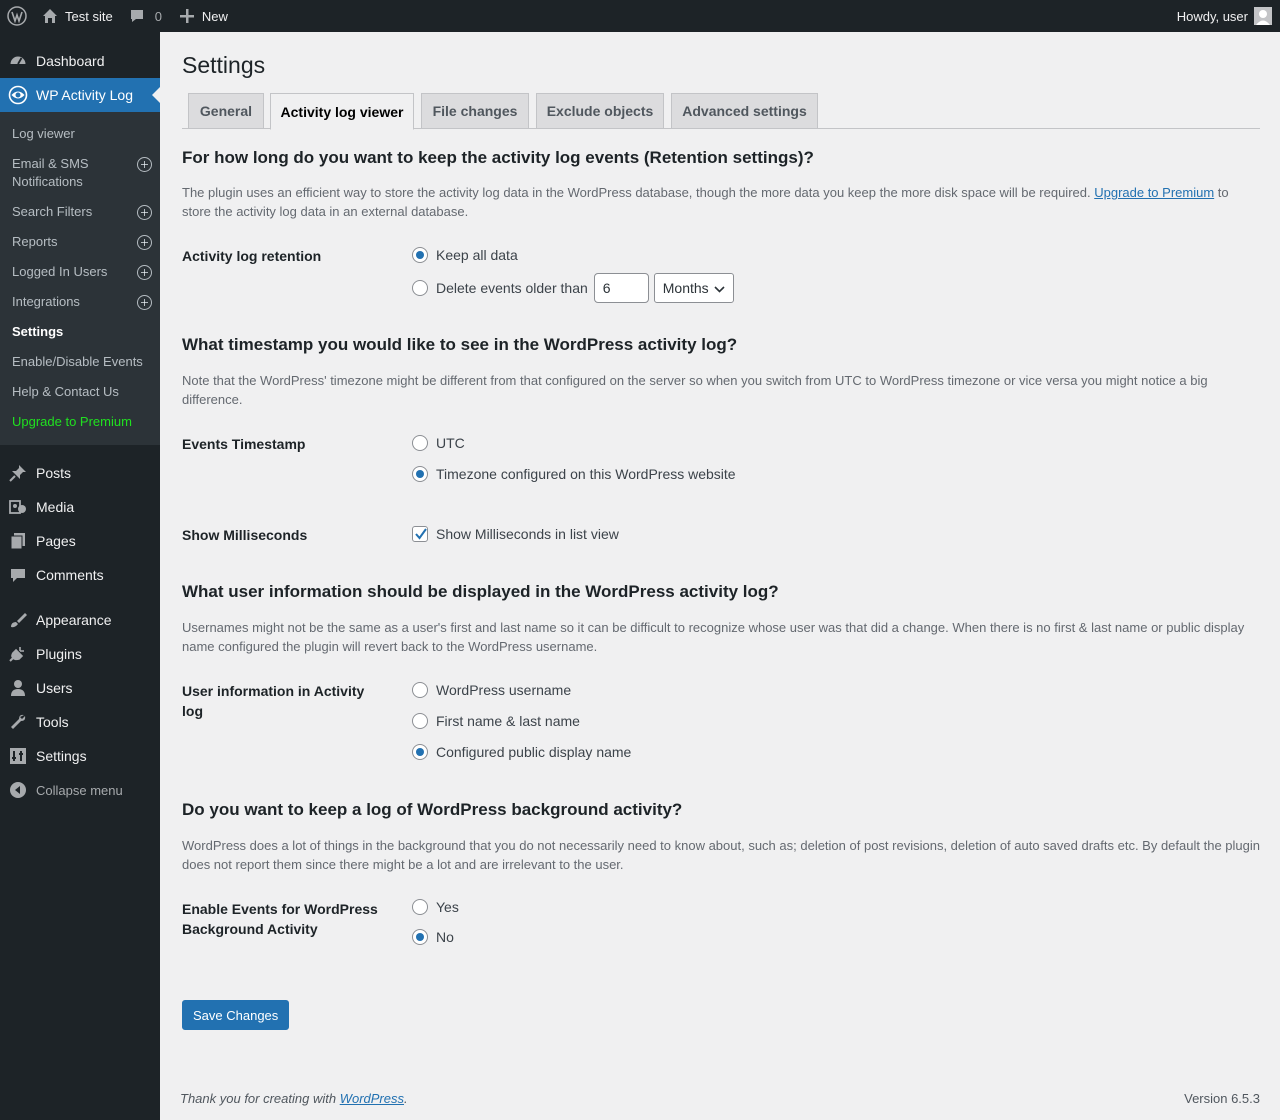 Image resolution: width=1280 pixels, height=1120 pixels. What do you see at coordinates (54, 688) in the screenshot?
I see `menu-users-label: Users` at bounding box center [54, 688].